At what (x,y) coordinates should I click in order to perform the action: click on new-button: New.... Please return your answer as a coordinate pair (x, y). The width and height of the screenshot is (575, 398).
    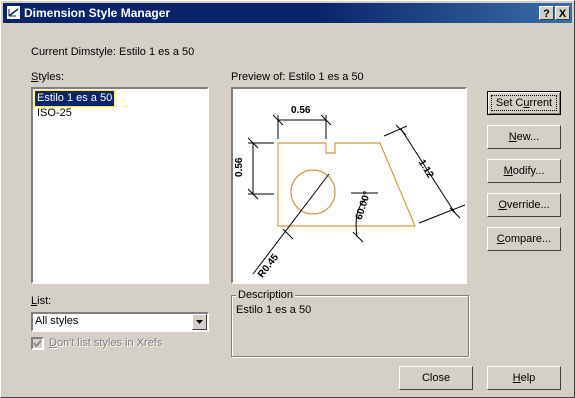
    Looking at the image, I should click on (524, 137).